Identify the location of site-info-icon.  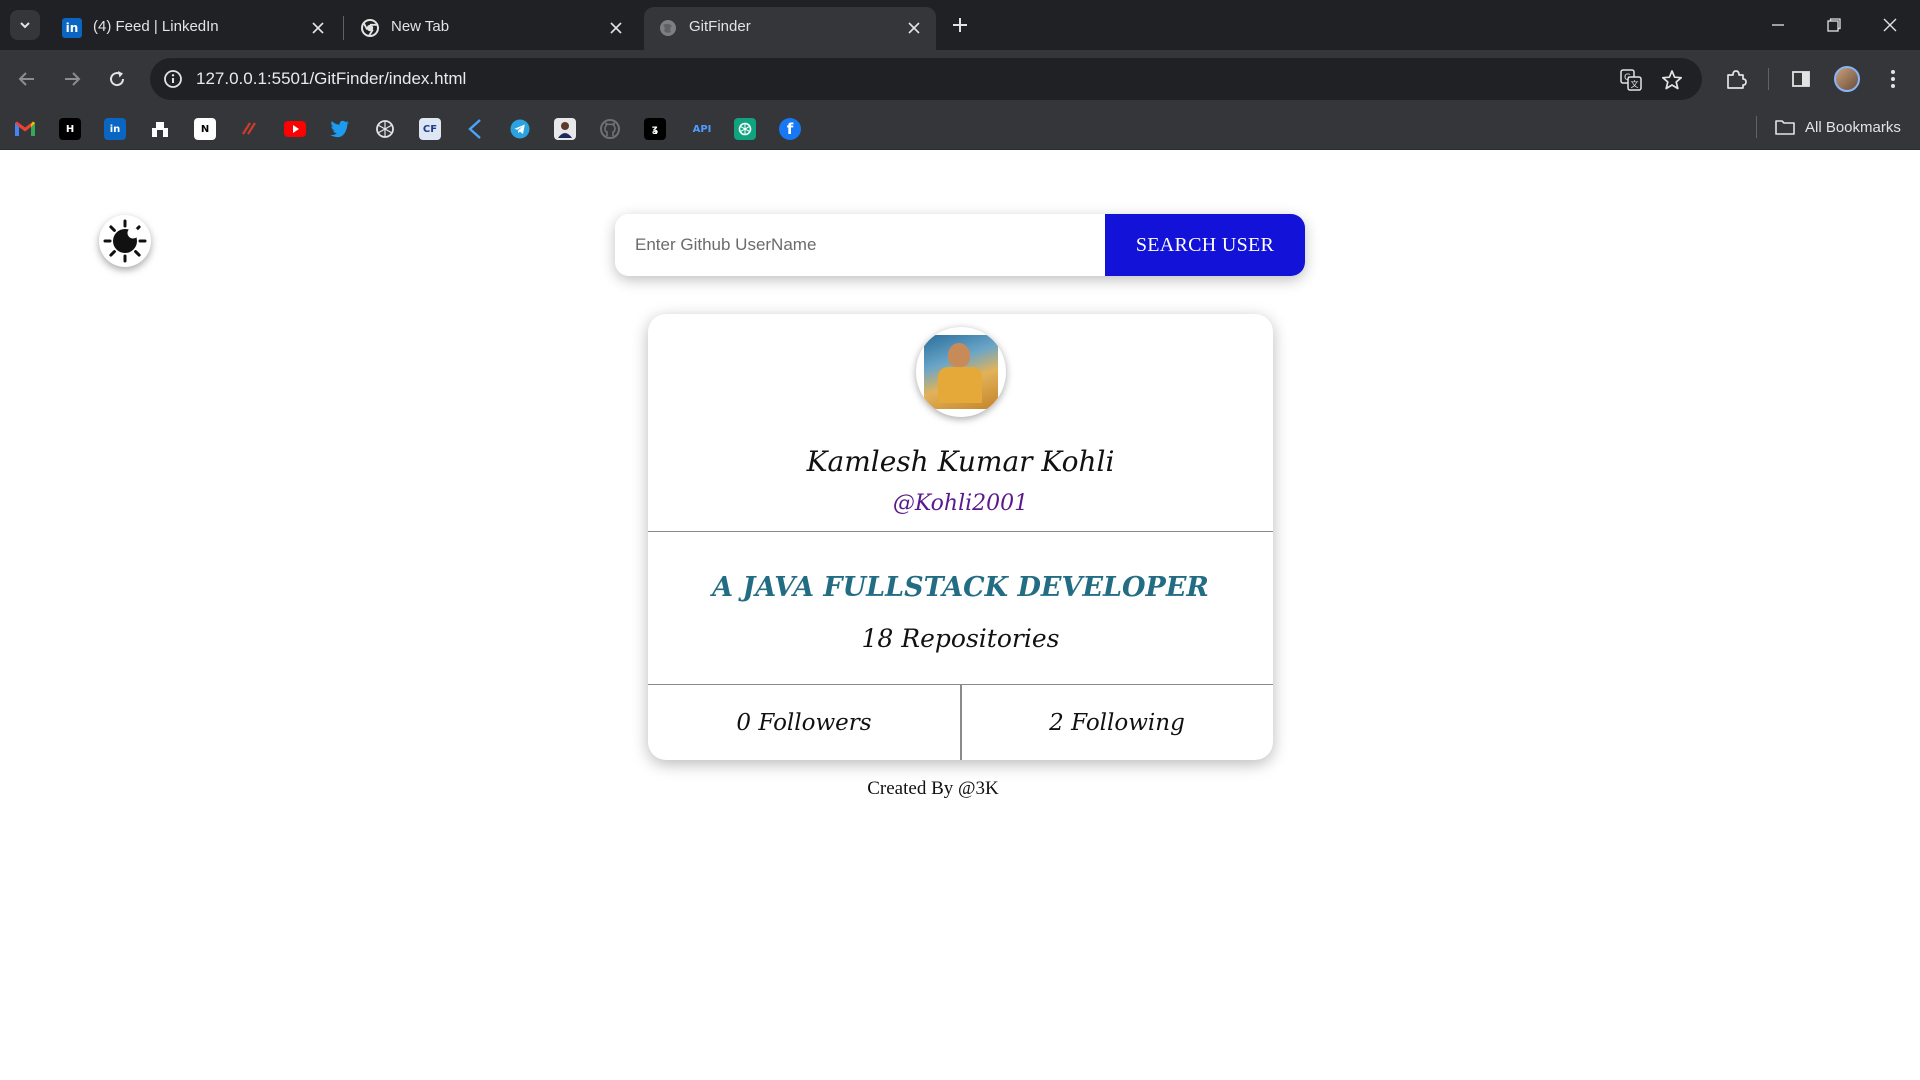
(173, 79).